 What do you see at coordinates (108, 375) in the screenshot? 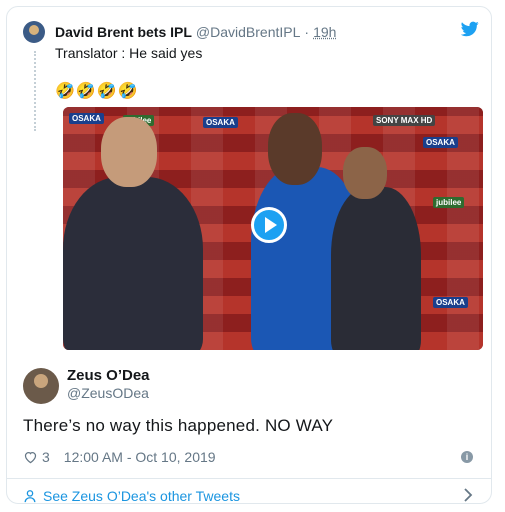
I see `main-author-name: Zeus O’Dea` at bounding box center [108, 375].